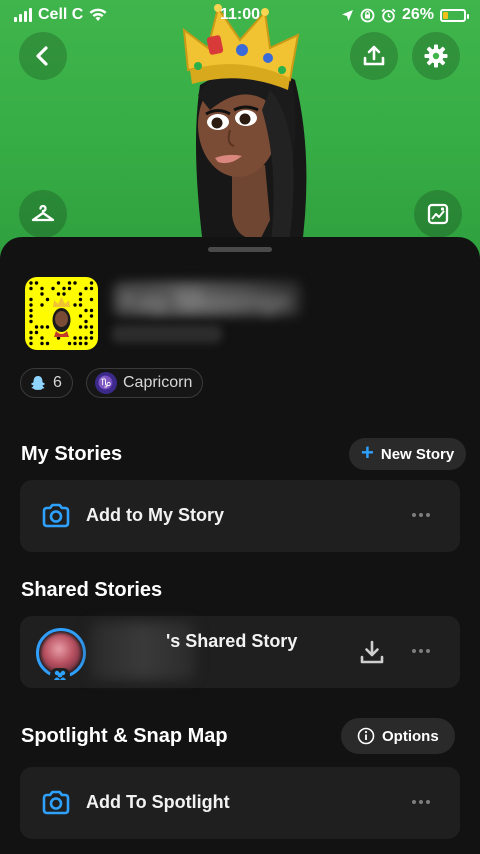 This screenshot has height=854, width=480. I want to click on new-story-button: + New Story, so click(408, 454).